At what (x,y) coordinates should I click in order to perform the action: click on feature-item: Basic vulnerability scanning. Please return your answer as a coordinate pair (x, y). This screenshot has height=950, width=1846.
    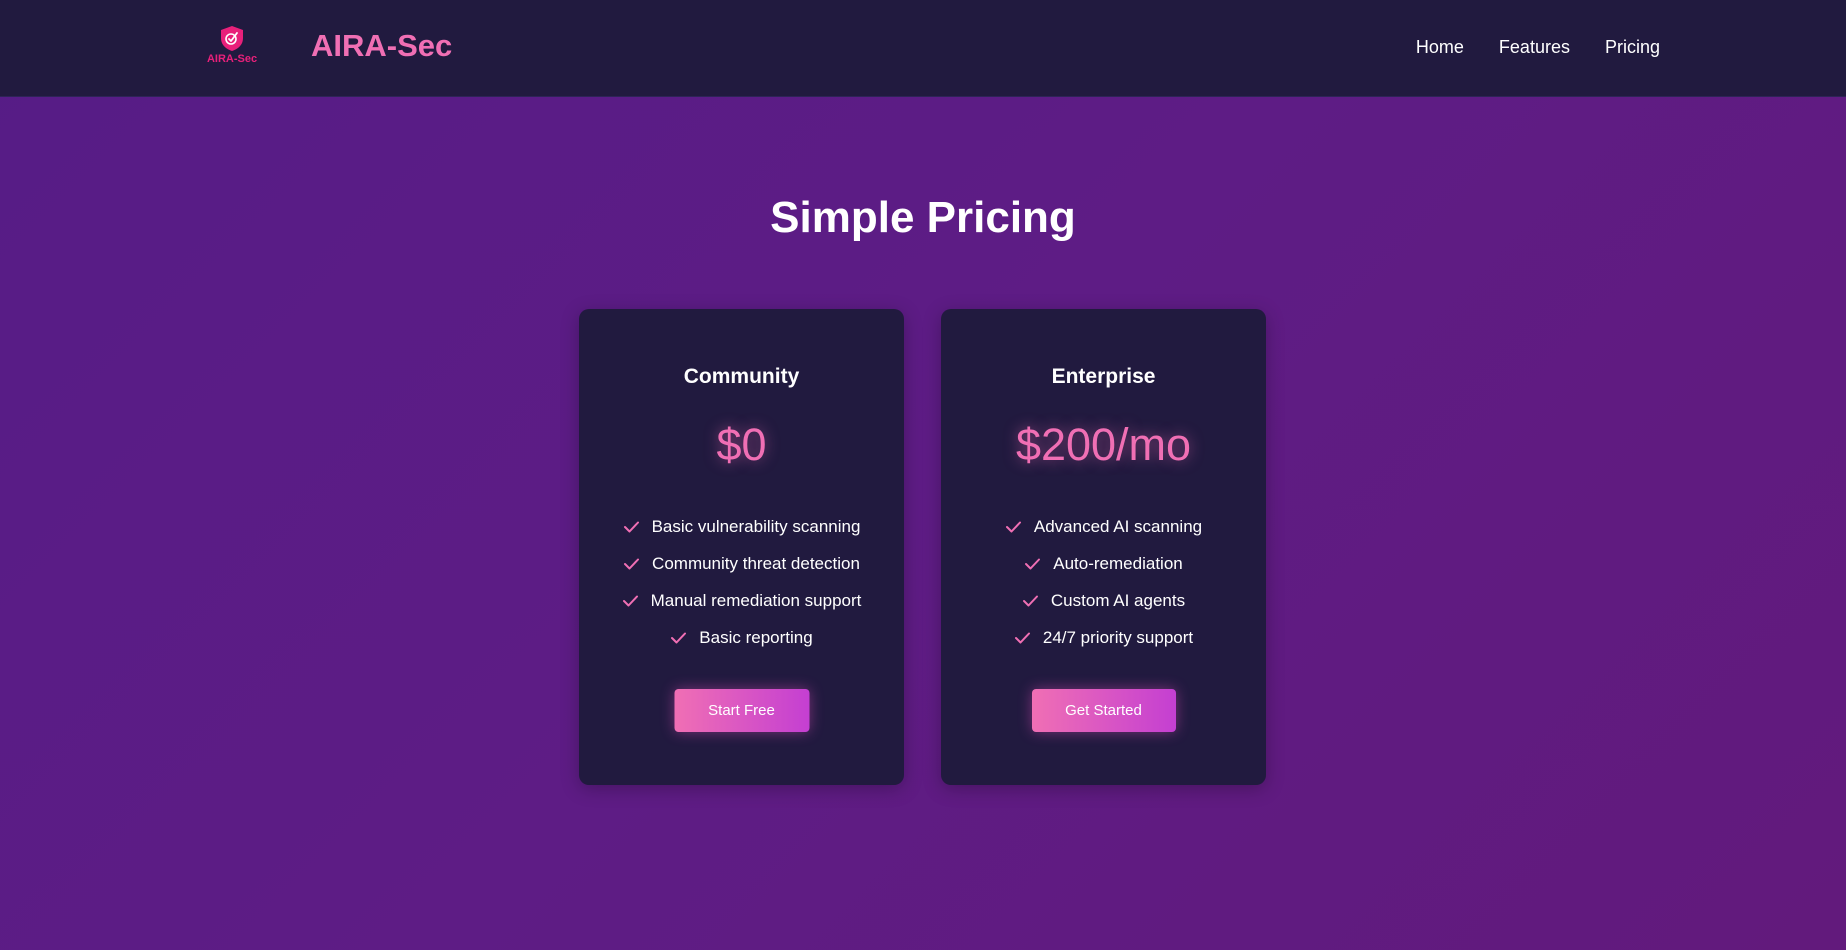
    Looking at the image, I should click on (741, 535).